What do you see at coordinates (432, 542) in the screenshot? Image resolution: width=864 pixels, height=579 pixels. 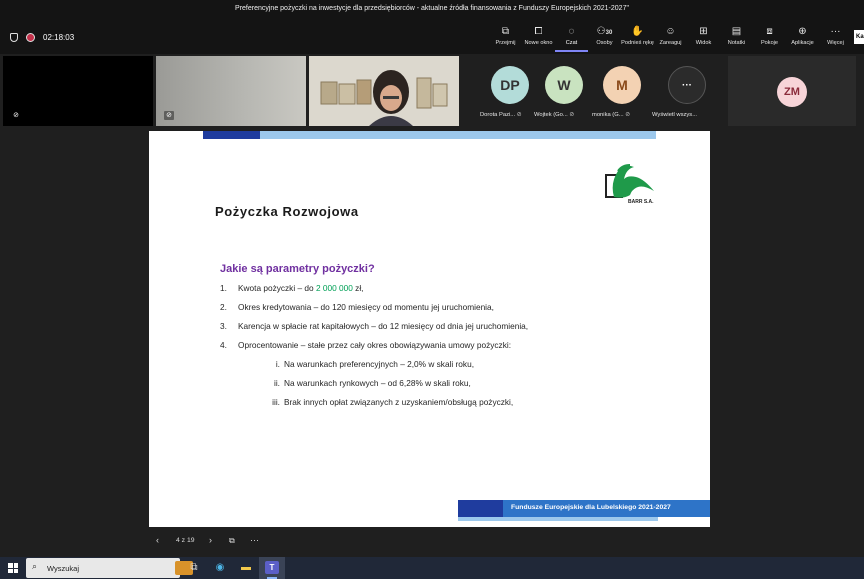 I see `slide-navigation: ‹ 4 z 19 › ⧉ ···` at bounding box center [432, 542].